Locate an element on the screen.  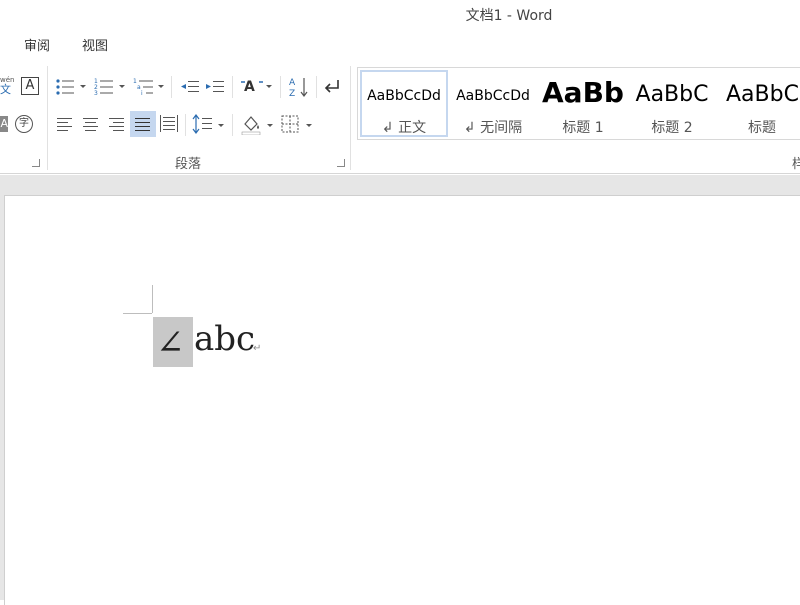
font-dialog-launcher-icon is located at coordinates (36, 163).